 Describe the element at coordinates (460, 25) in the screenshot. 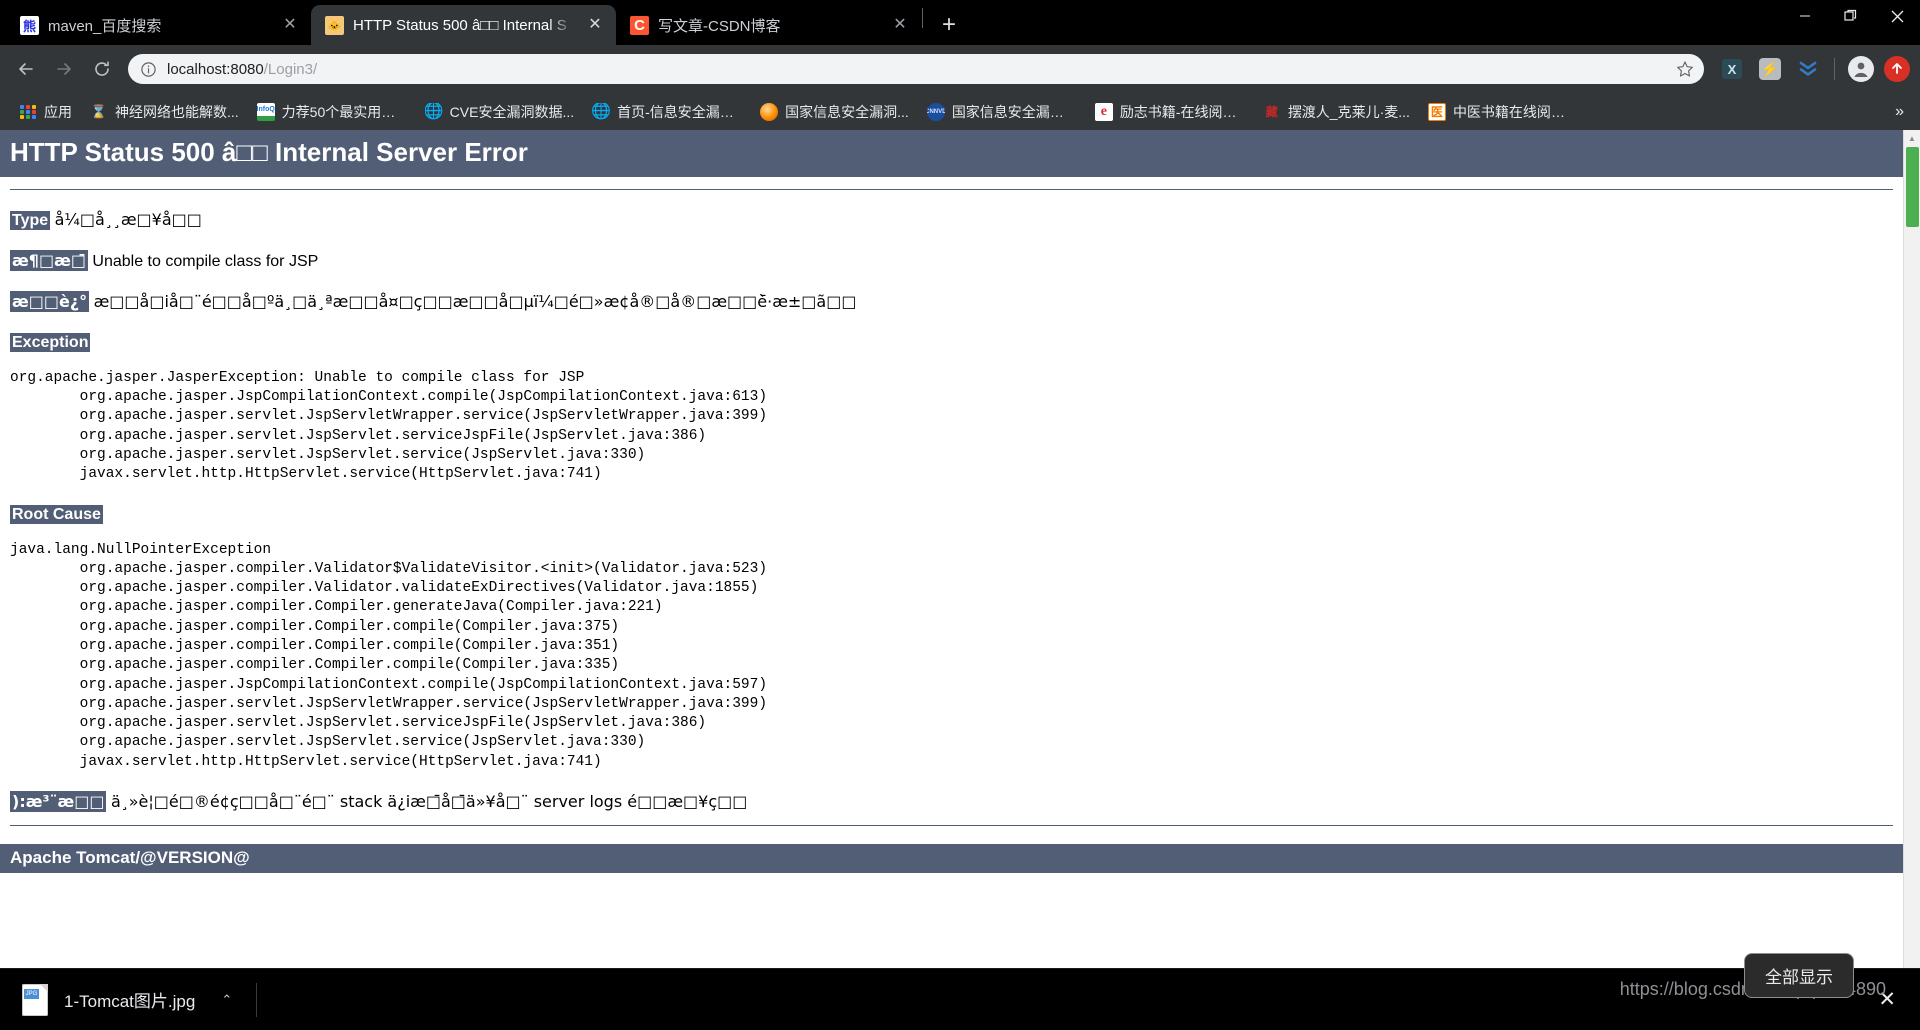

I see `tab-title: HTTP Status 500 â□□ Internal S` at that location.